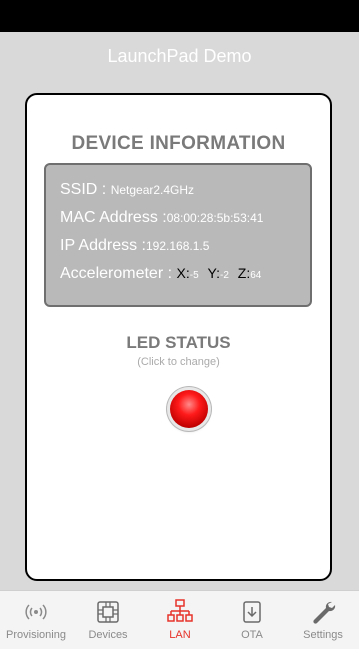 Image resolution: width=359 pixels, height=649 pixels. I want to click on ip-row: IP Address :192.168.1.5, so click(134, 246).